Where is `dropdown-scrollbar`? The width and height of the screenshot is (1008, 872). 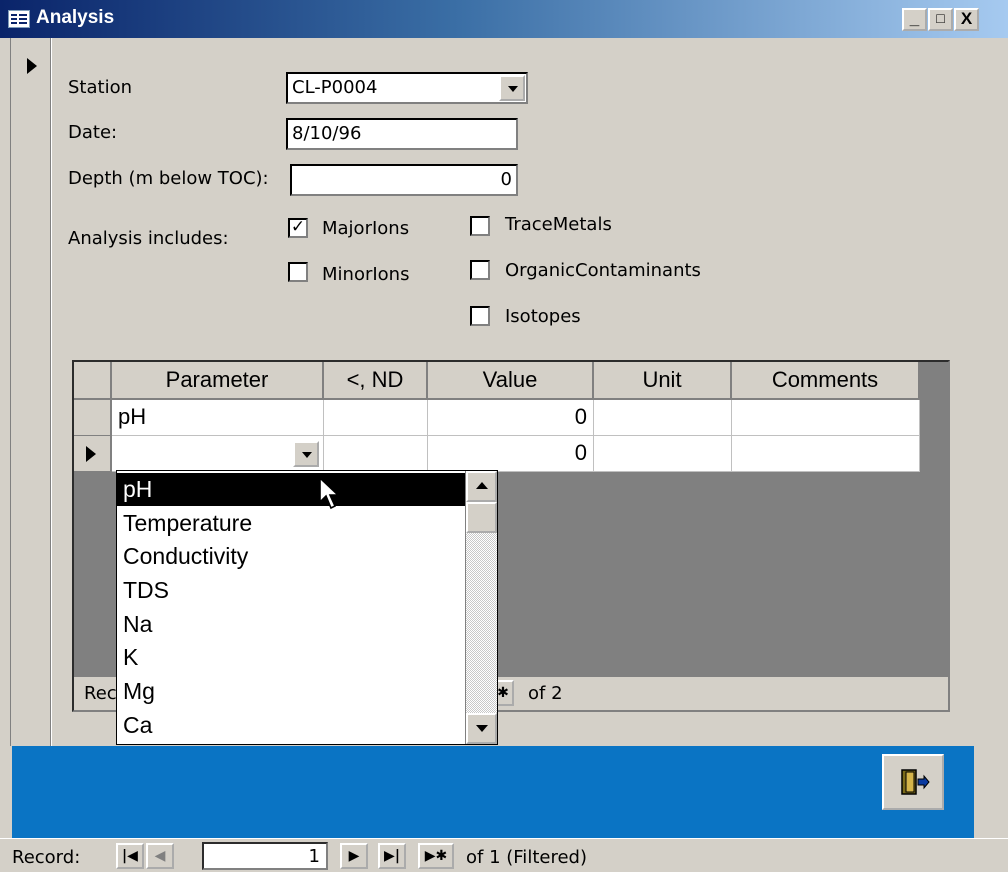
dropdown-scrollbar is located at coordinates (481, 607).